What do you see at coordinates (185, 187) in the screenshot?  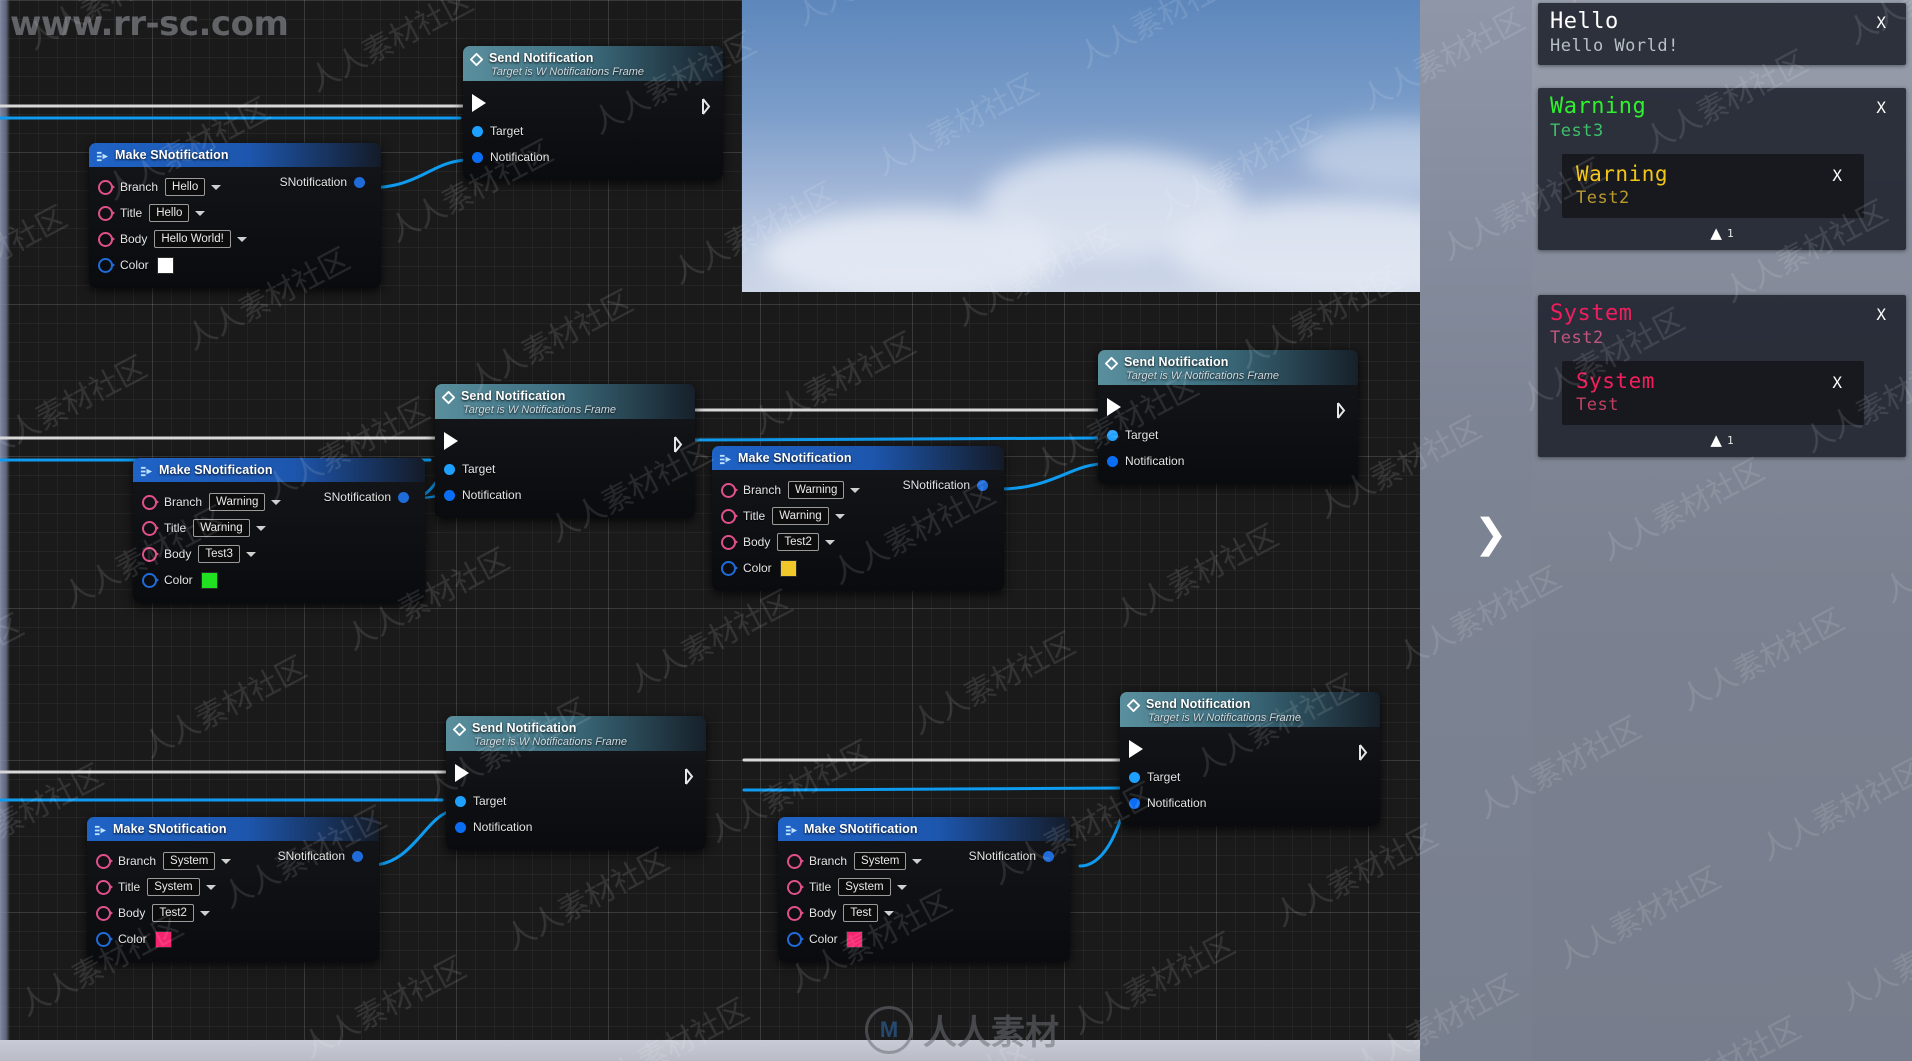 I see `field-value: Hello` at bounding box center [185, 187].